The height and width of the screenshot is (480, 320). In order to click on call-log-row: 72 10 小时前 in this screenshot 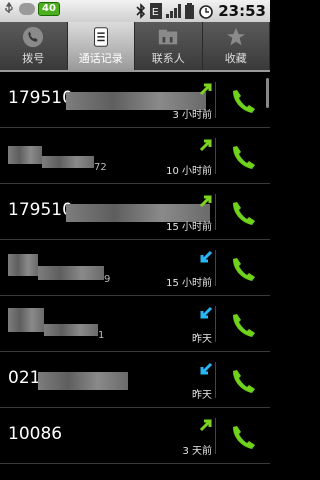, I will do `click(135, 156)`.